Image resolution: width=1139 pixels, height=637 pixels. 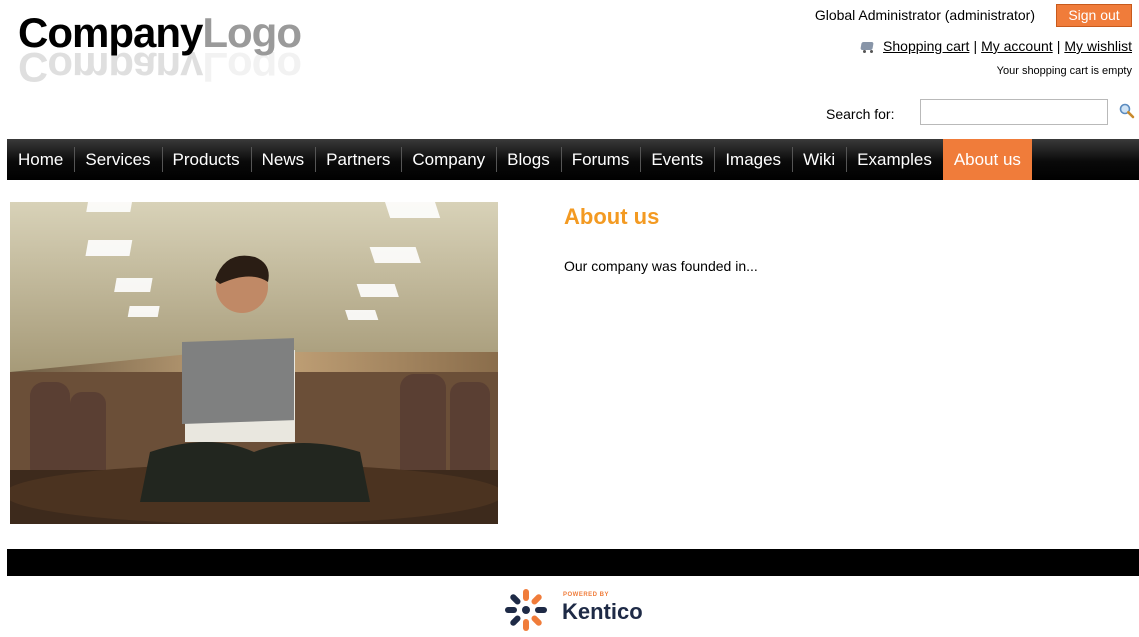 What do you see at coordinates (117, 159) in the screenshot?
I see `nav-item-services: Services` at bounding box center [117, 159].